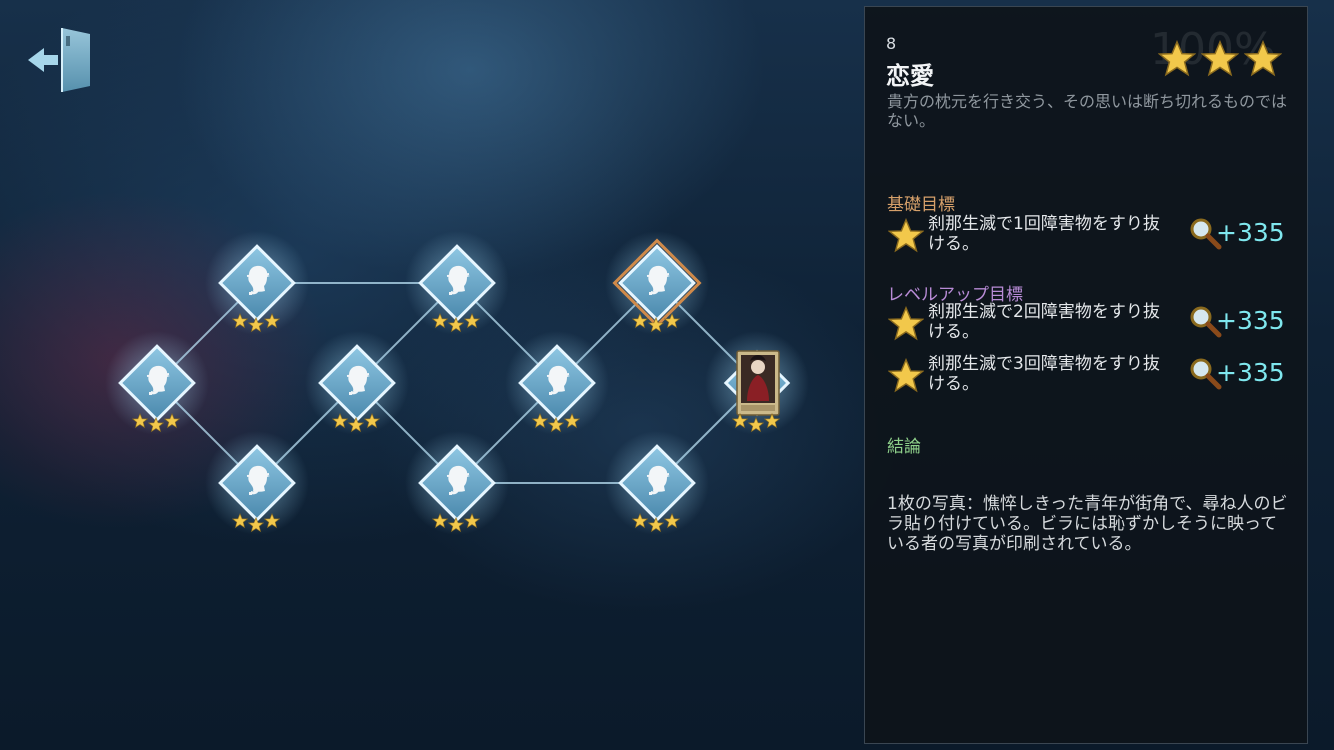 This screenshot has height=750, width=1334. What do you see at coordinates (910, 76) in the screenshot?
I see `level-title: 恋愛` at bounding box center [910, 76].